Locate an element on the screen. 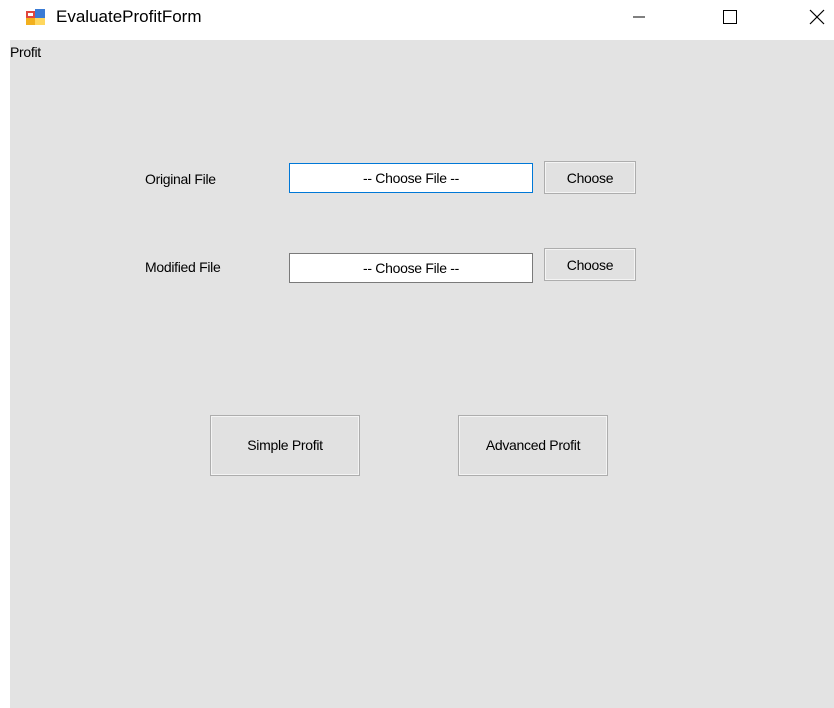 The width and height of the screenshot is (834, 708). choose-modified-button: Choose is located at coordinates (590, 264).